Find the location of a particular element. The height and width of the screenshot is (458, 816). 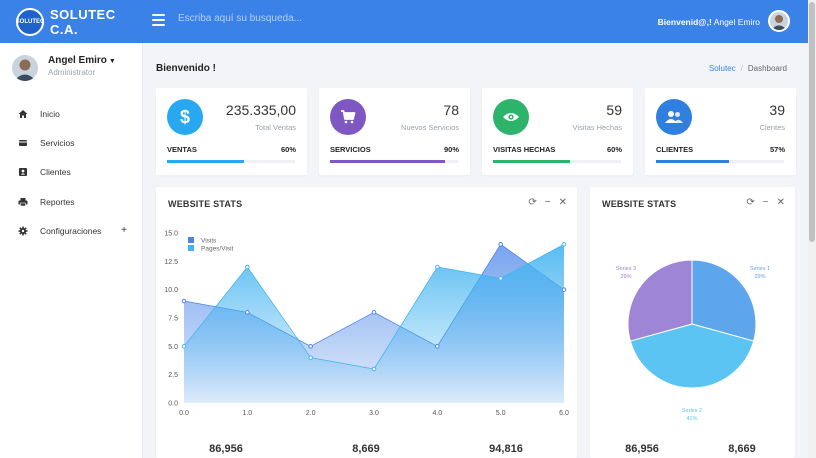

y-tick-label: 0.0 is located at coordinates (173, 404).